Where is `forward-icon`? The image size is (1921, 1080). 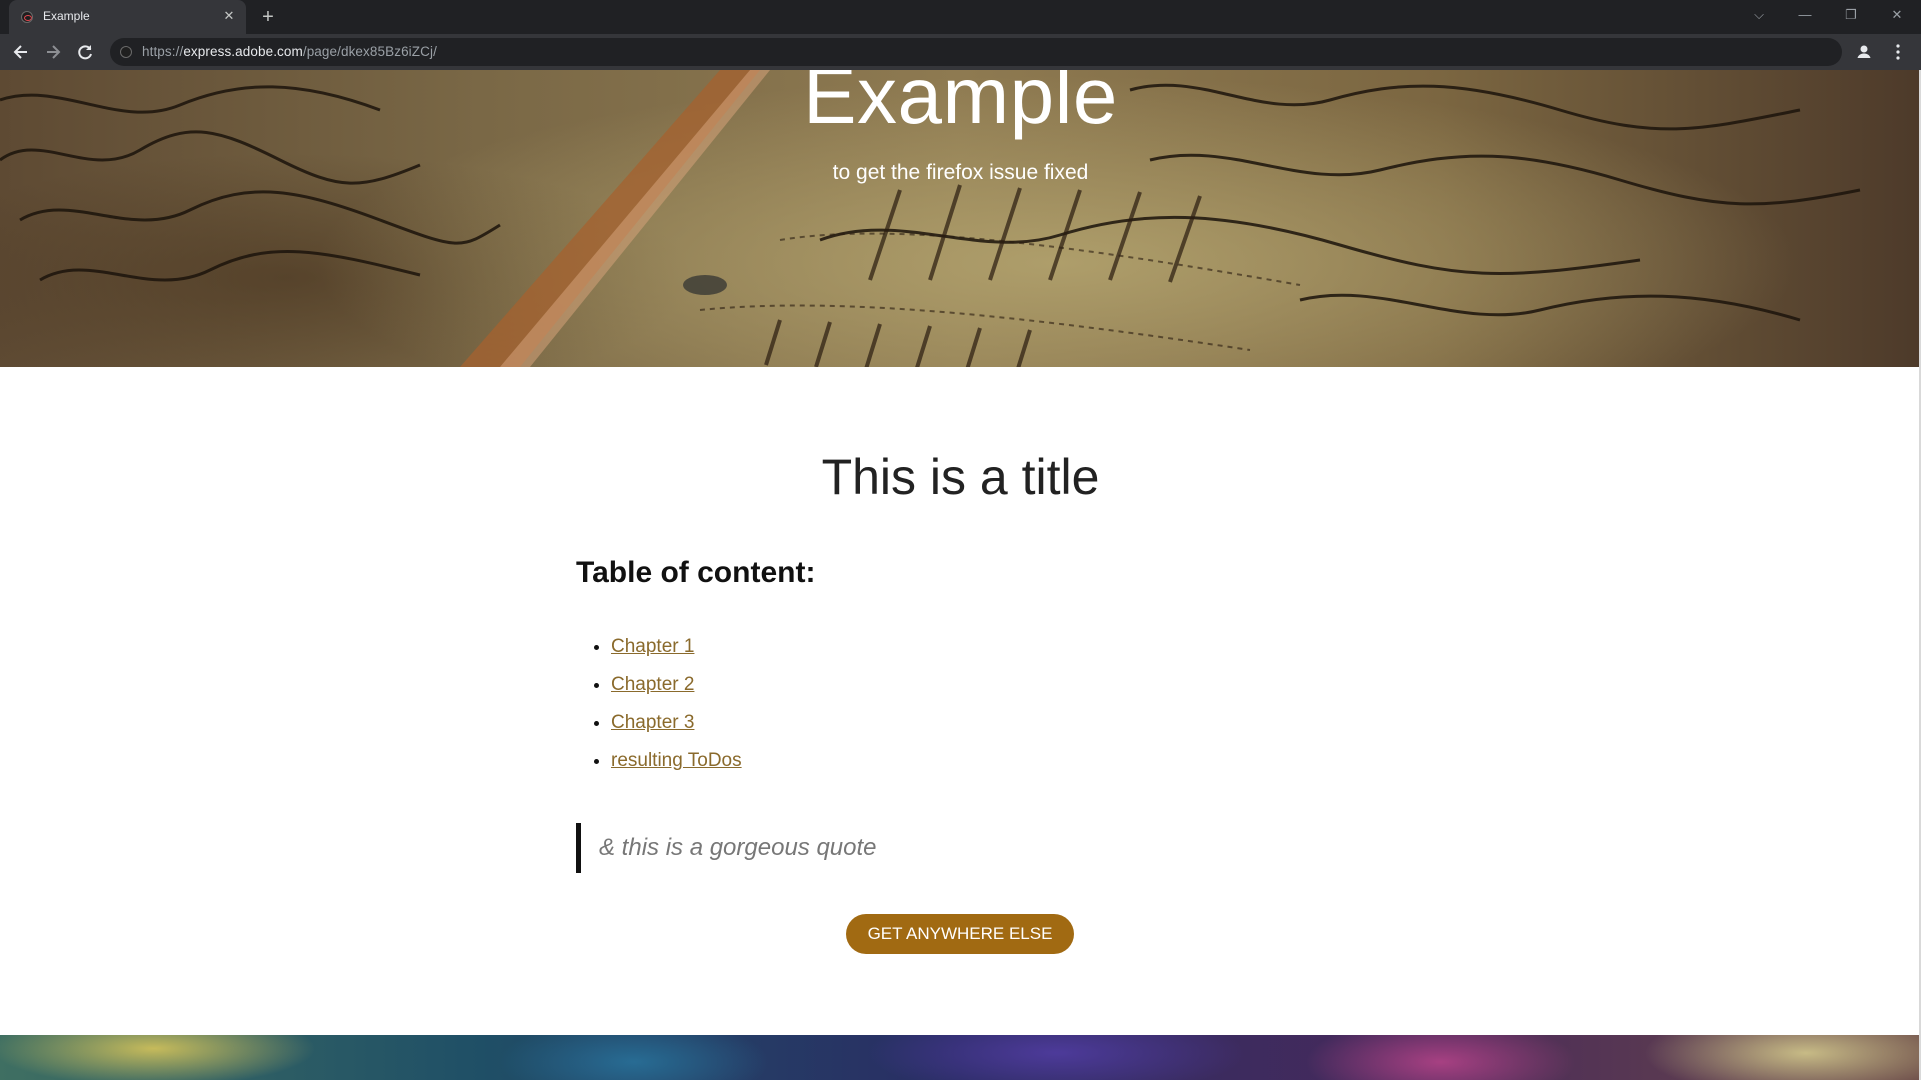
forward-icon is located at coordinates (53, 52).